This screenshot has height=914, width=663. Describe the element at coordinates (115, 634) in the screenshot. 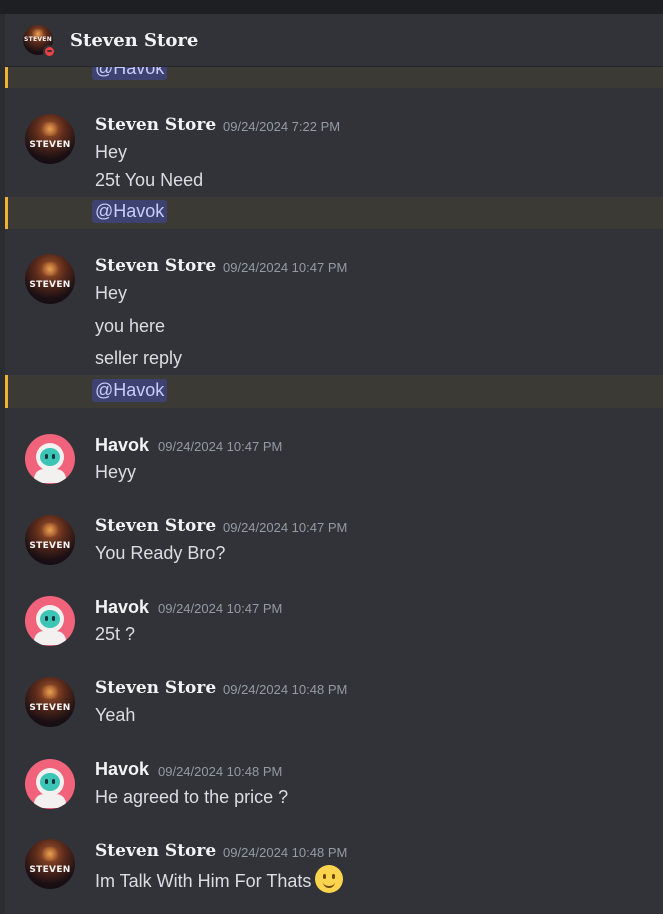

I see `message-text: 25t ?` at that location.